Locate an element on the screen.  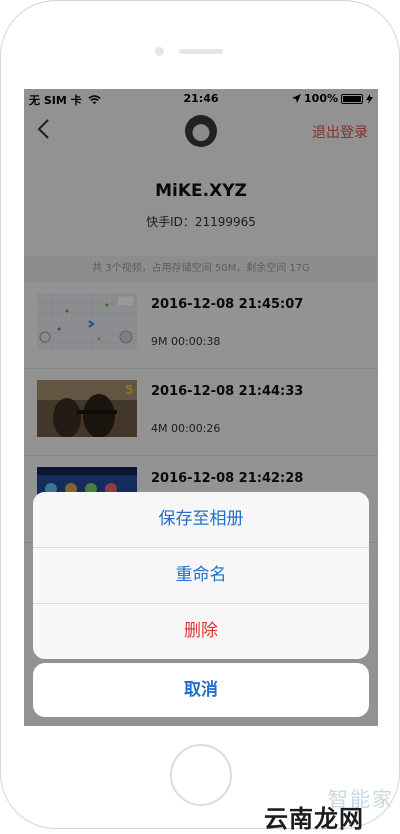
save-to-album-button: 保存至相册 is located at coordinates (201, 520).